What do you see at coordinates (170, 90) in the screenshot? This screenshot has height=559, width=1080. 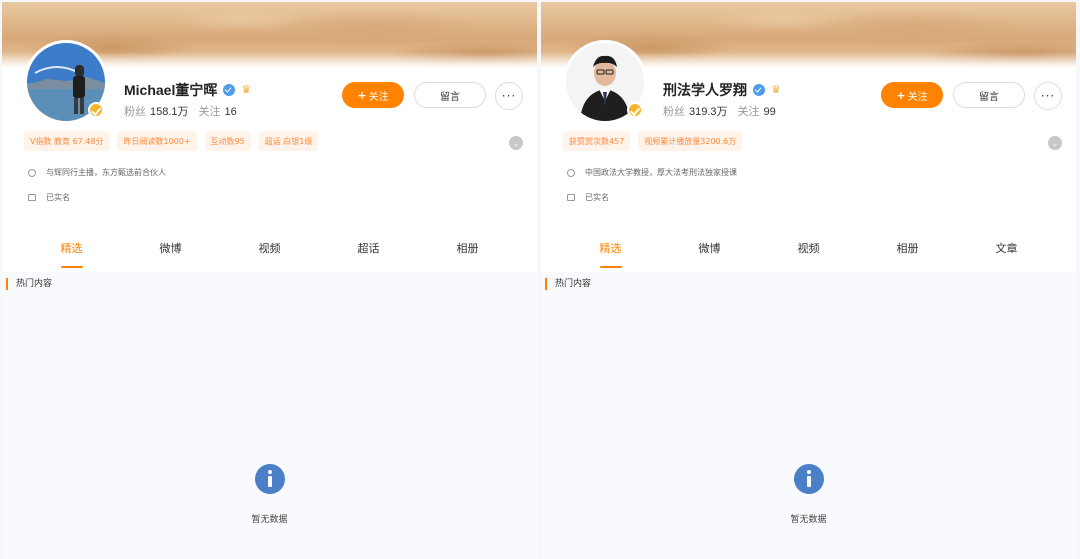 I see `profile-name: Michael董宁晖` at bounding box center [170, 90].